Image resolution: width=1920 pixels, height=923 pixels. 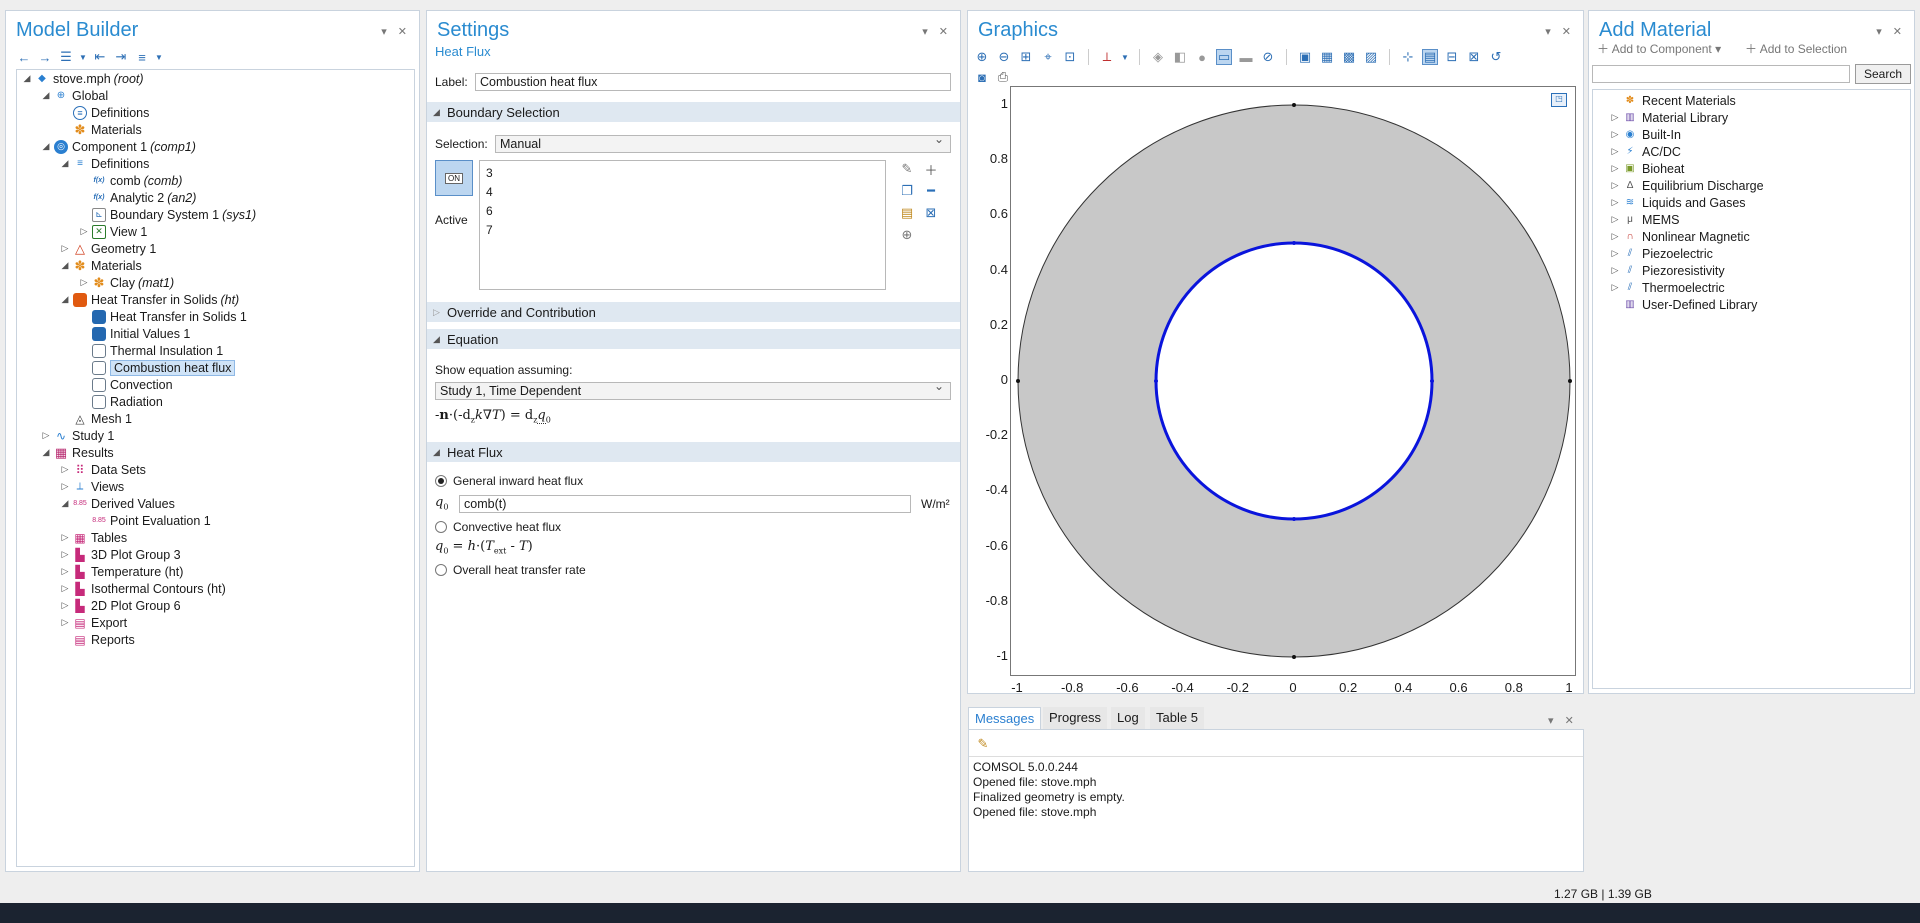 What do you see at coordinates (1005, 718) in the screenshot?
I see `tab-messages: Messages` at bounding box center [1005, 718].